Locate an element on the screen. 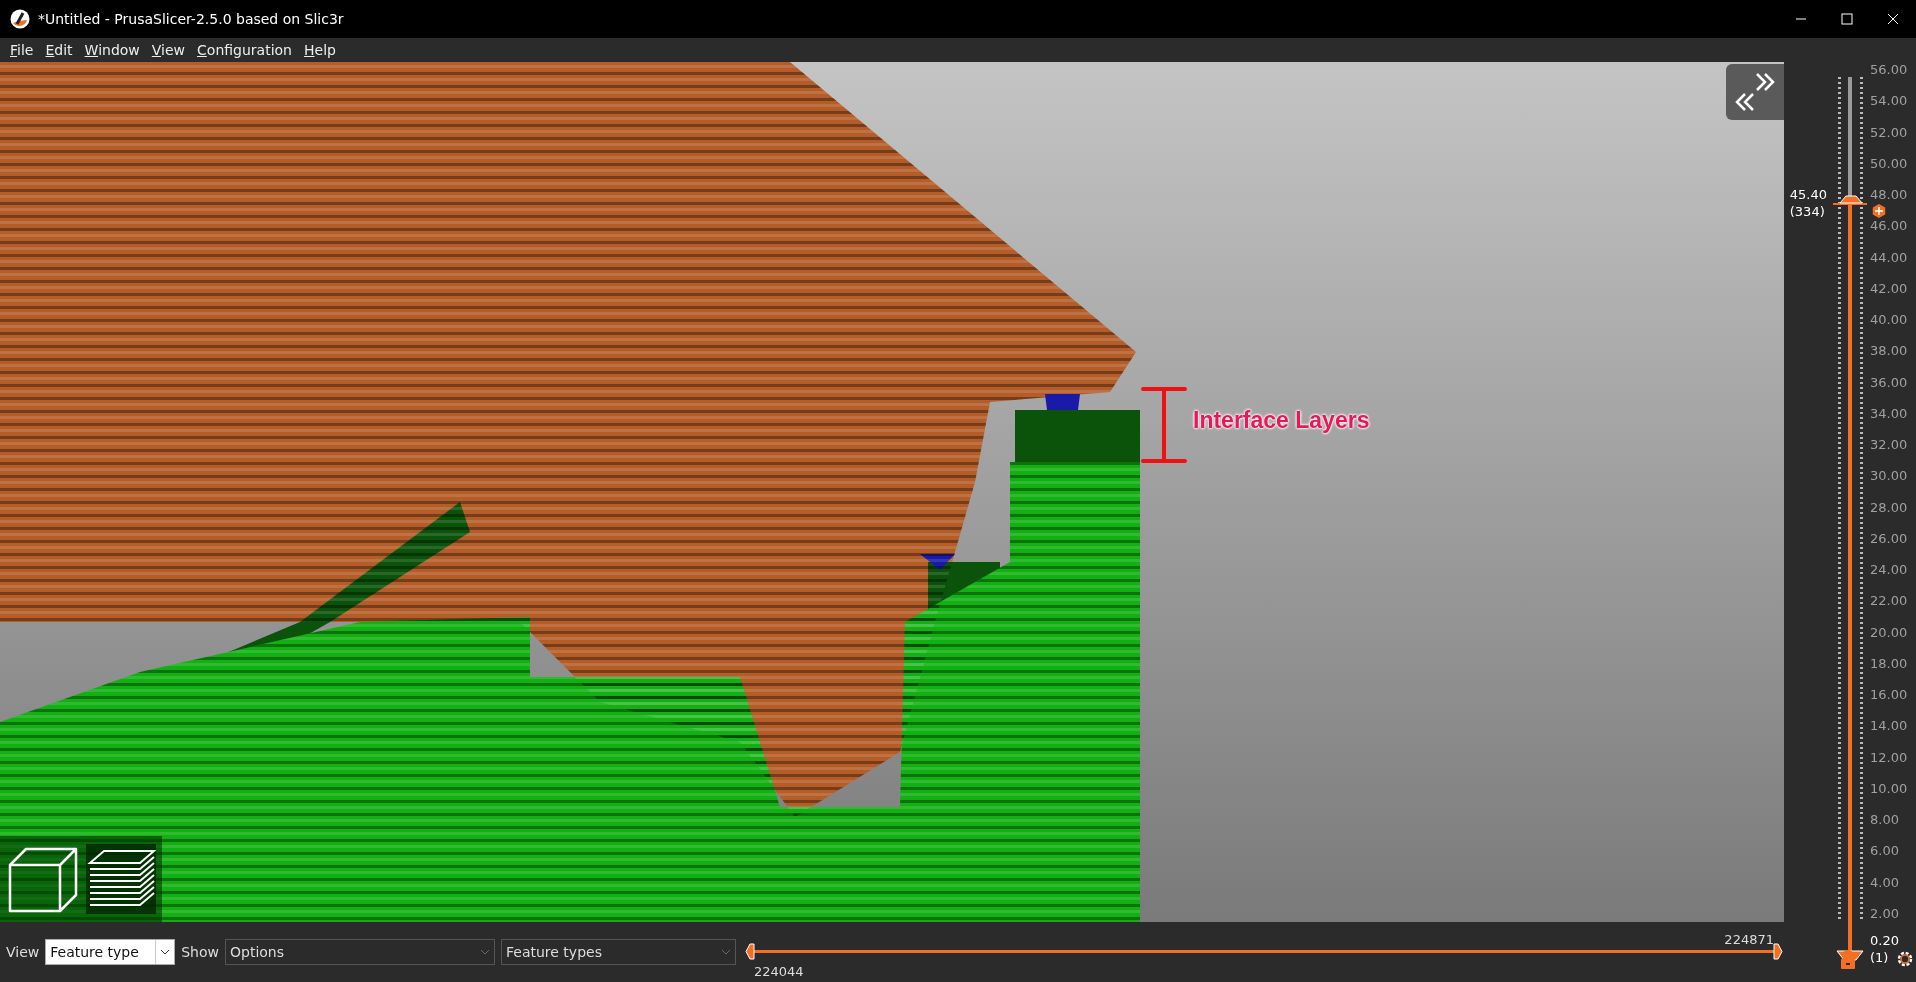 This screenshot has width=1916, height=982. tick-label: 34.00 is located at coordinates (1889, 413).